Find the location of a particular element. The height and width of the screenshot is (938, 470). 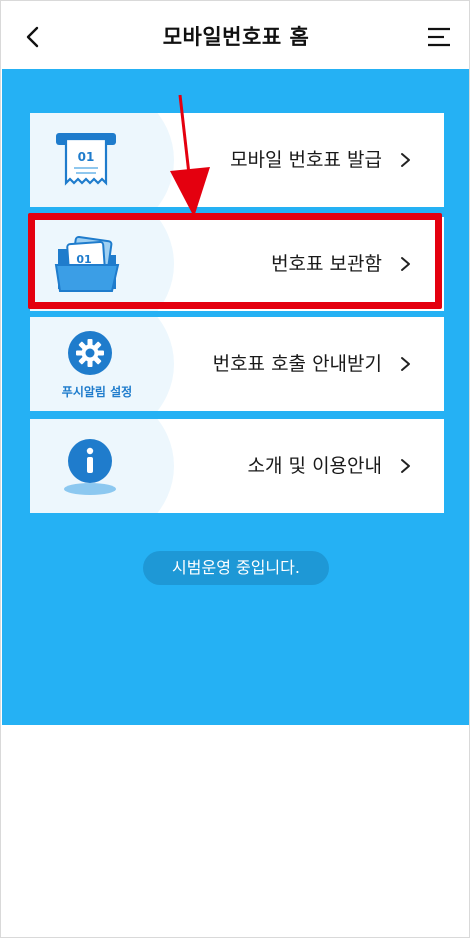

ticket-call-notification-menu-item: 푸시알림 설정 번호표 호출 안내받기 is located at coordinates (237, 364).